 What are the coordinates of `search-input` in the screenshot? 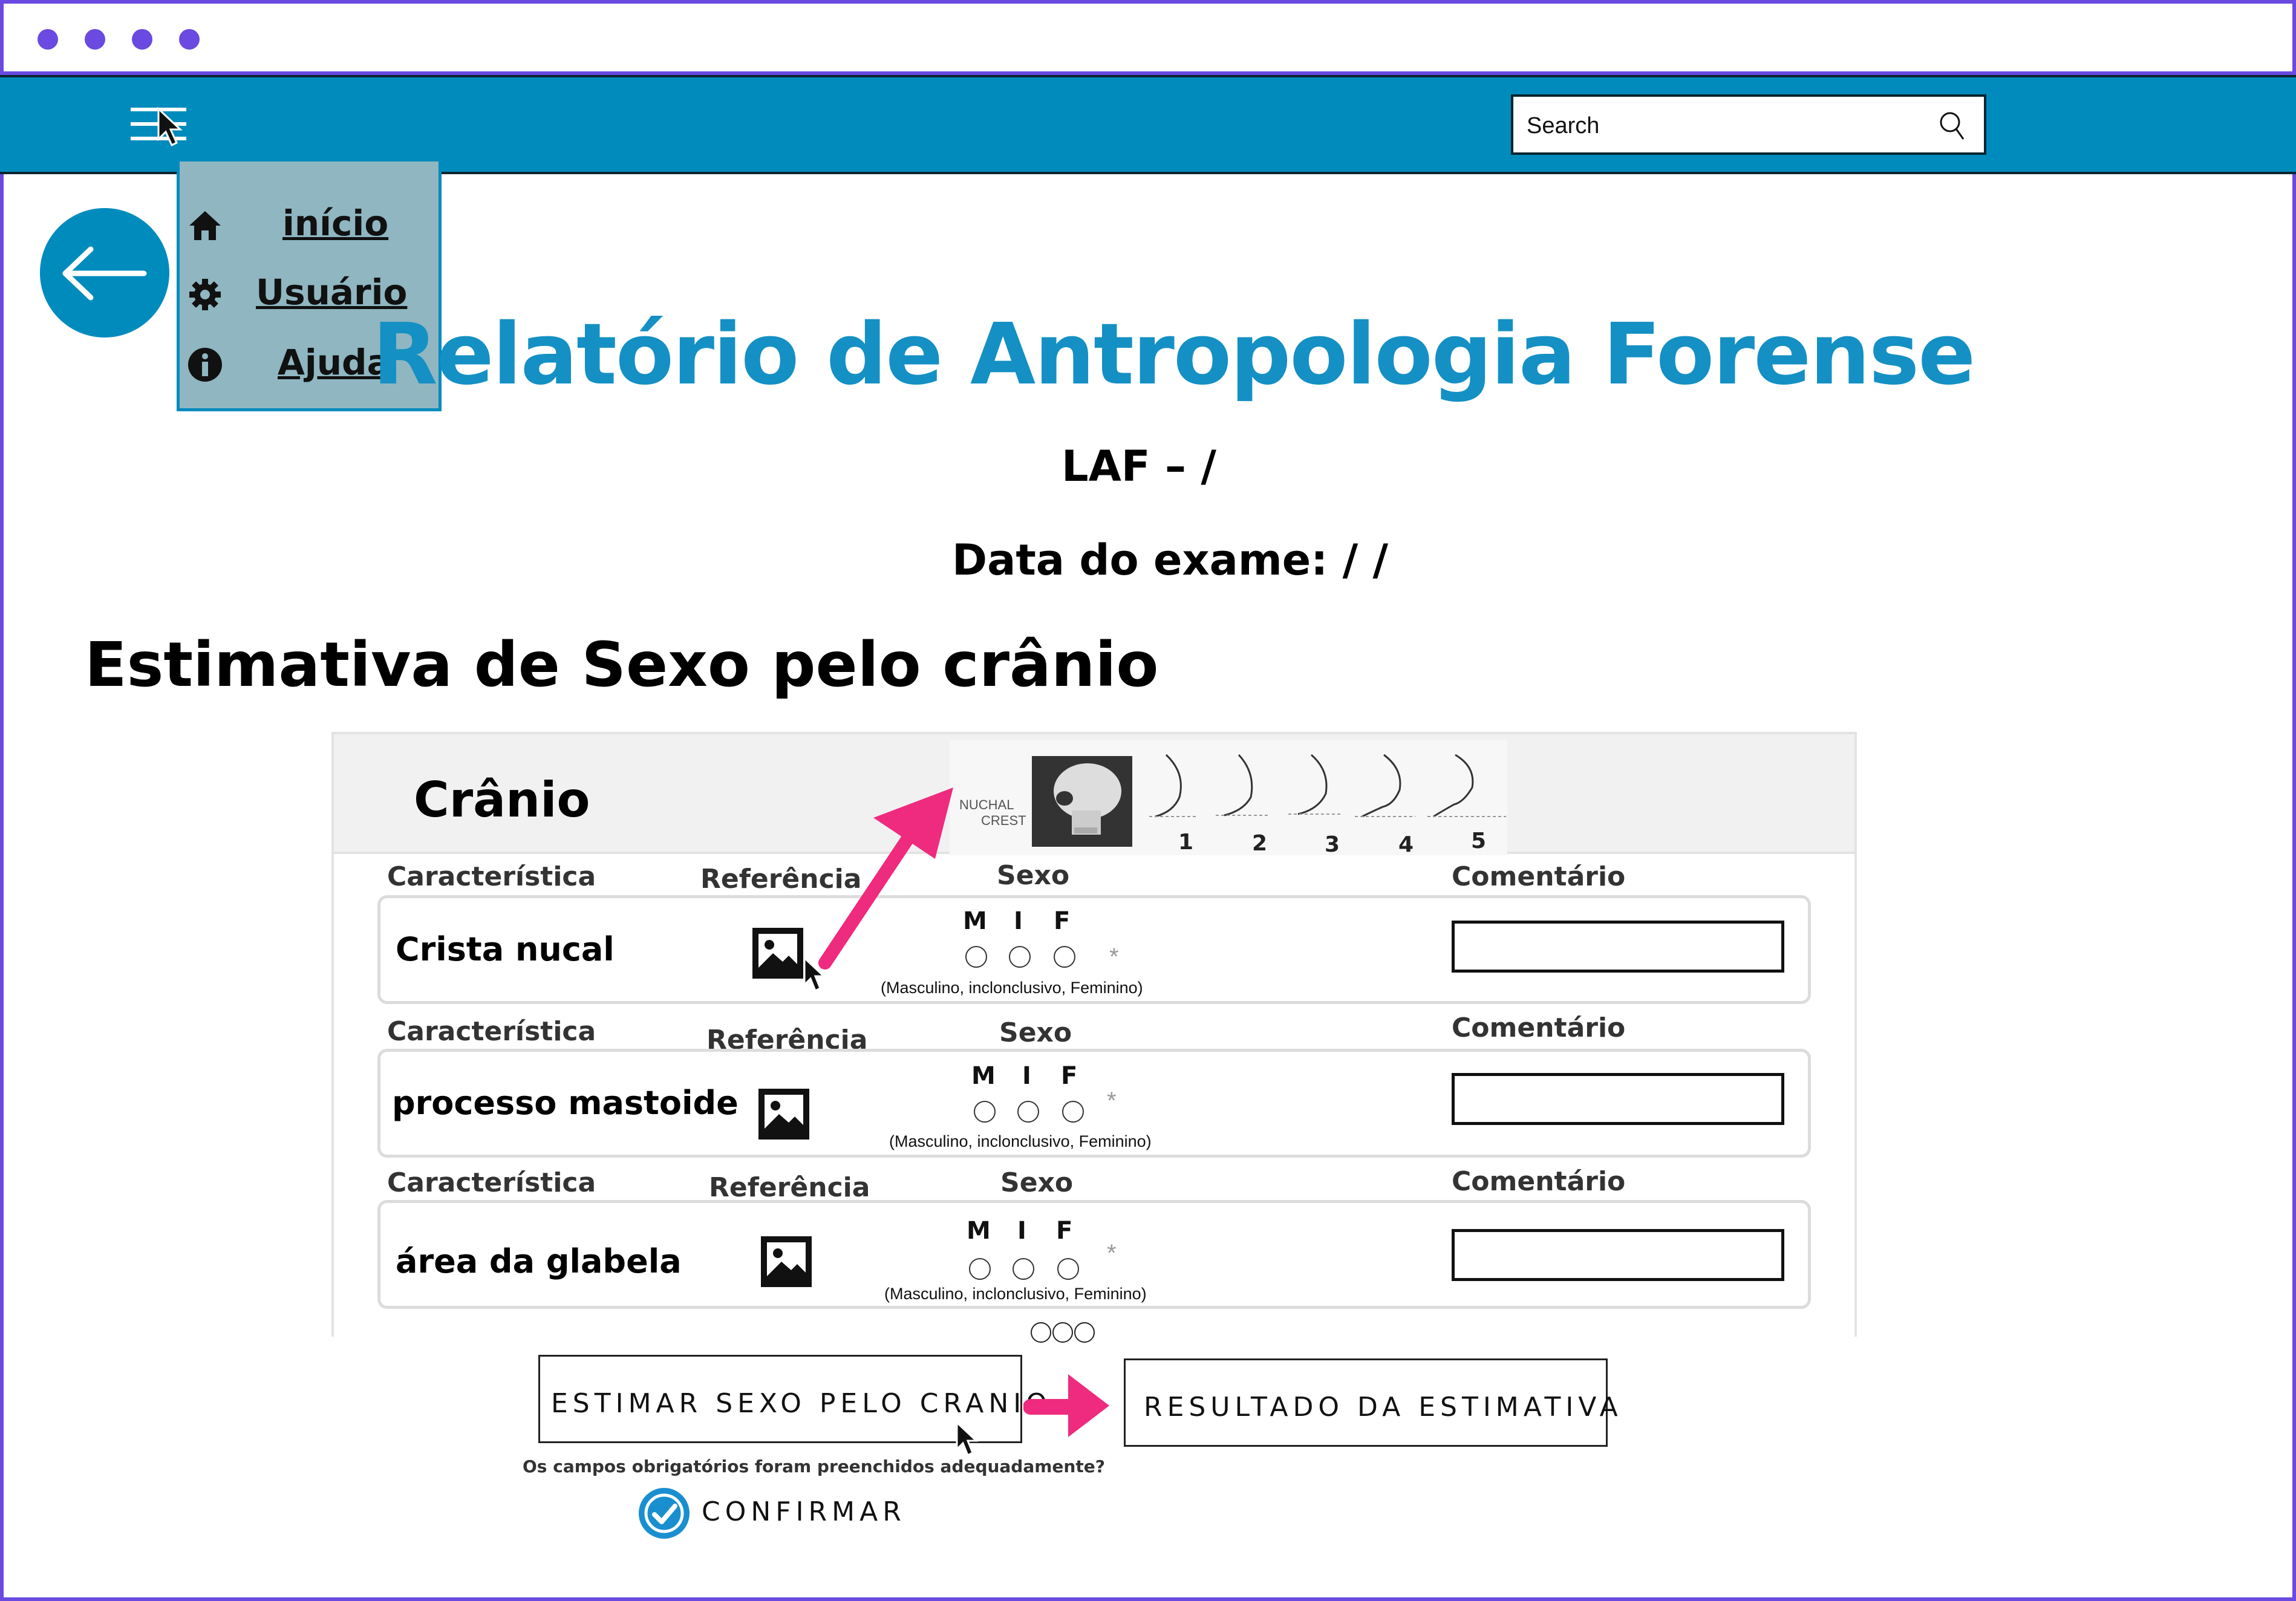 It's located at (1723, 126).